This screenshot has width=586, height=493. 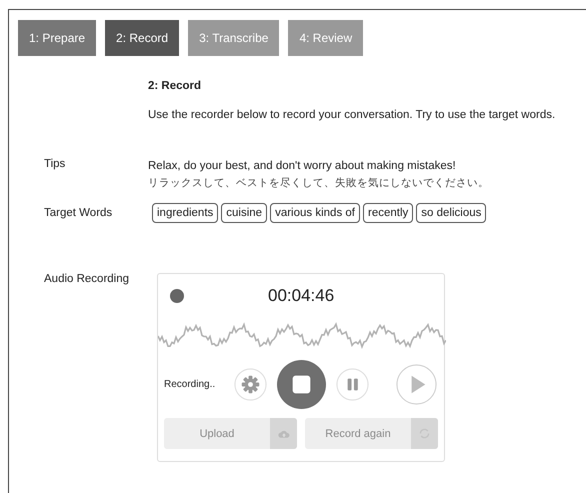 What do you see at coordinates (451, 213) in the screenshot?
I see `target-word-tag: so delicious` at bounding box center [451, 213].